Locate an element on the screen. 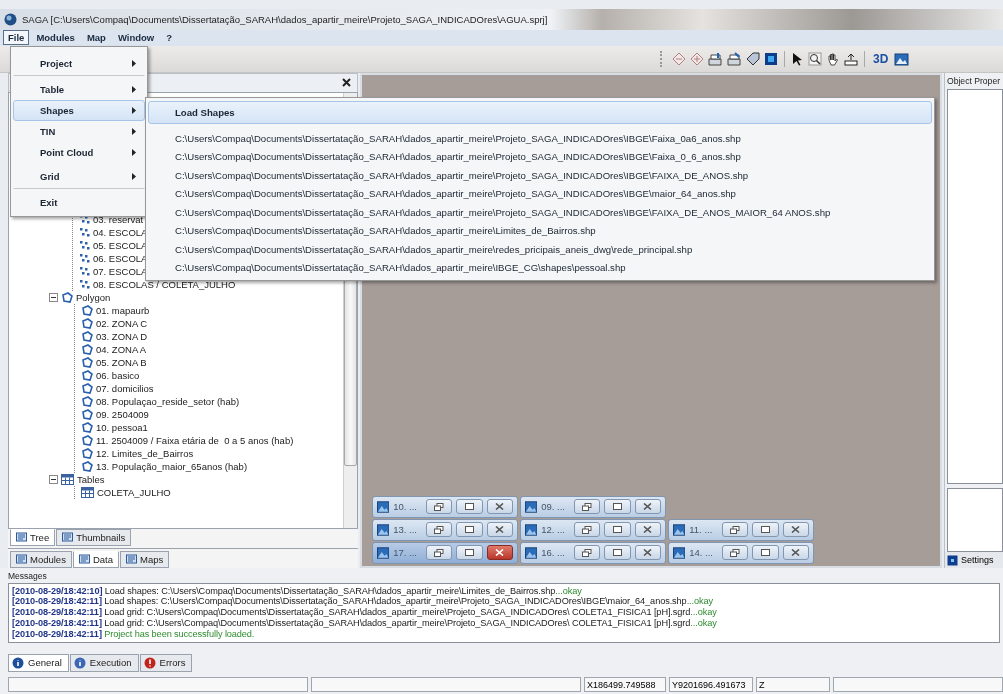 Image resolution: width=1003 pixels, height=694 pixels. zoom-icon is located at coordinates (815, 58).